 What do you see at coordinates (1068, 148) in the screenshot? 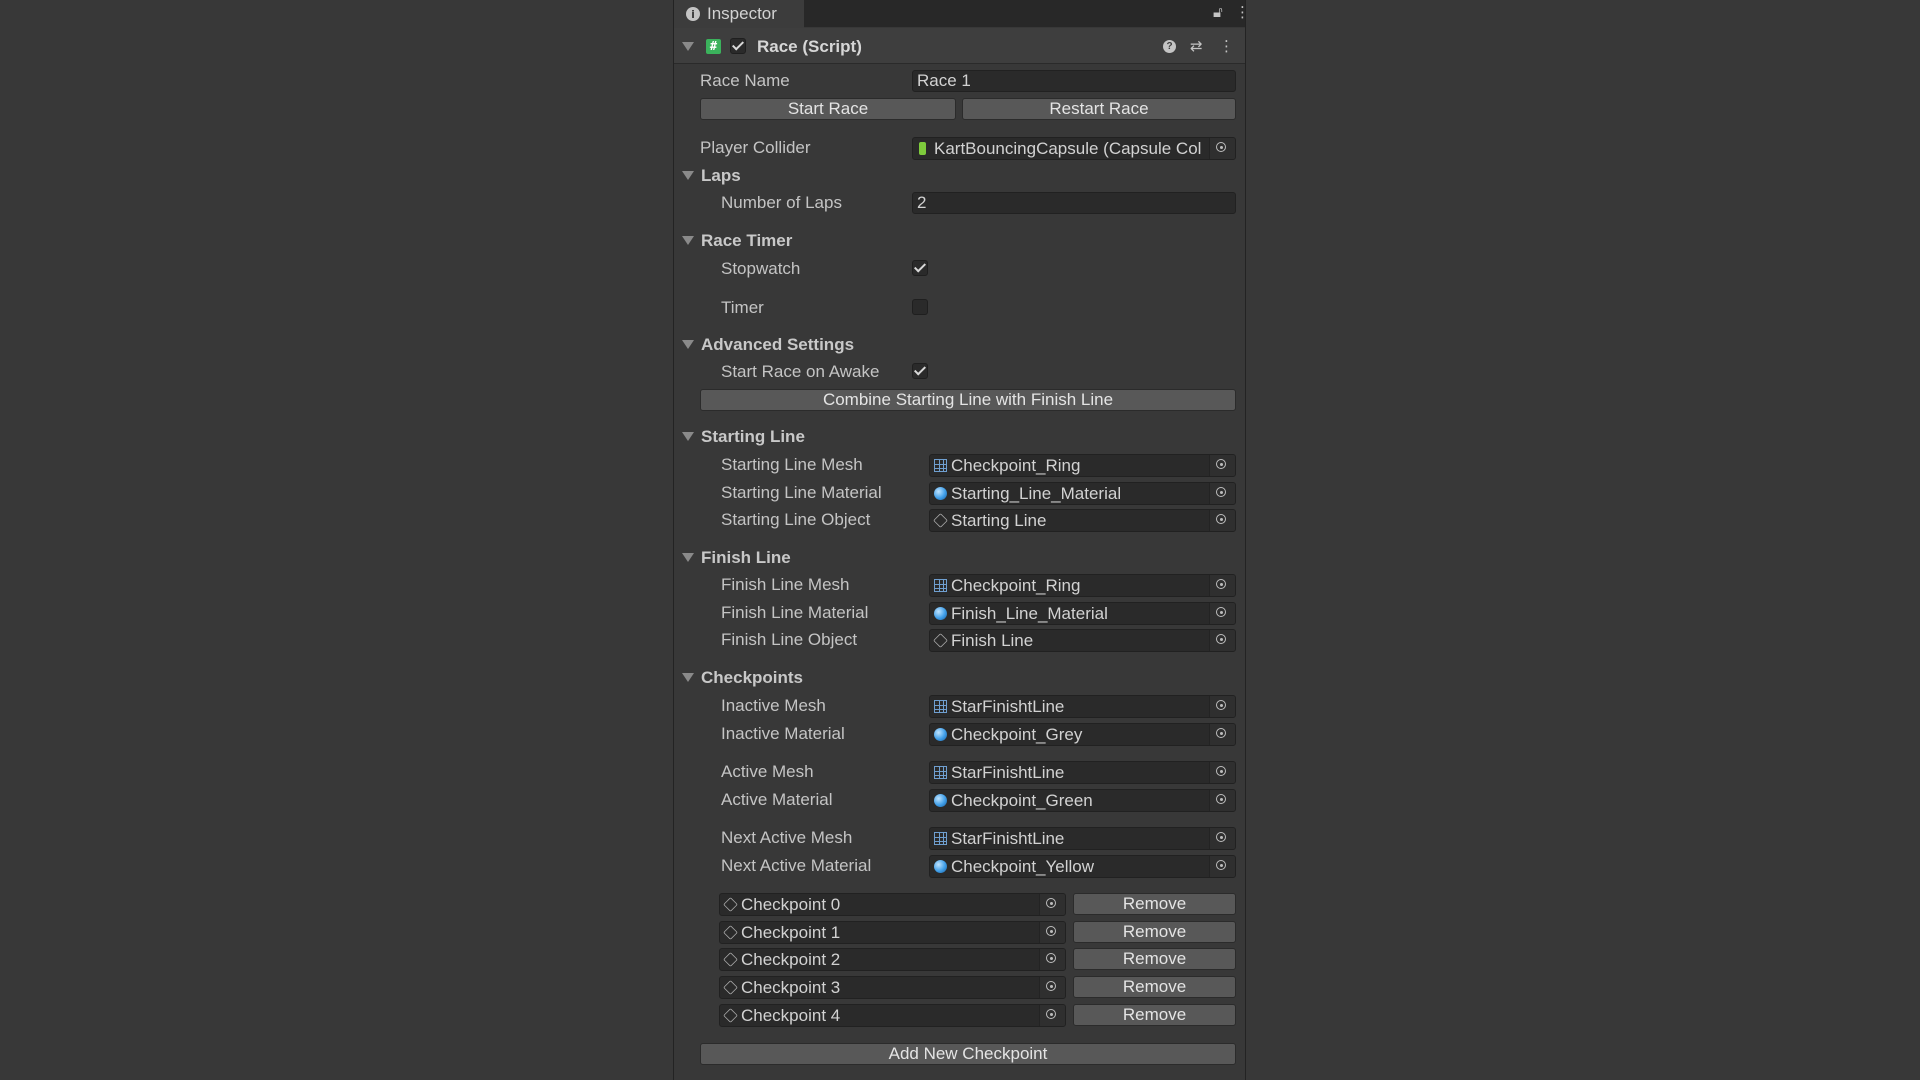
I see `player-collider-value: KartBouncingCapsule (Capsule Col` at bounding box center [1068, 148].